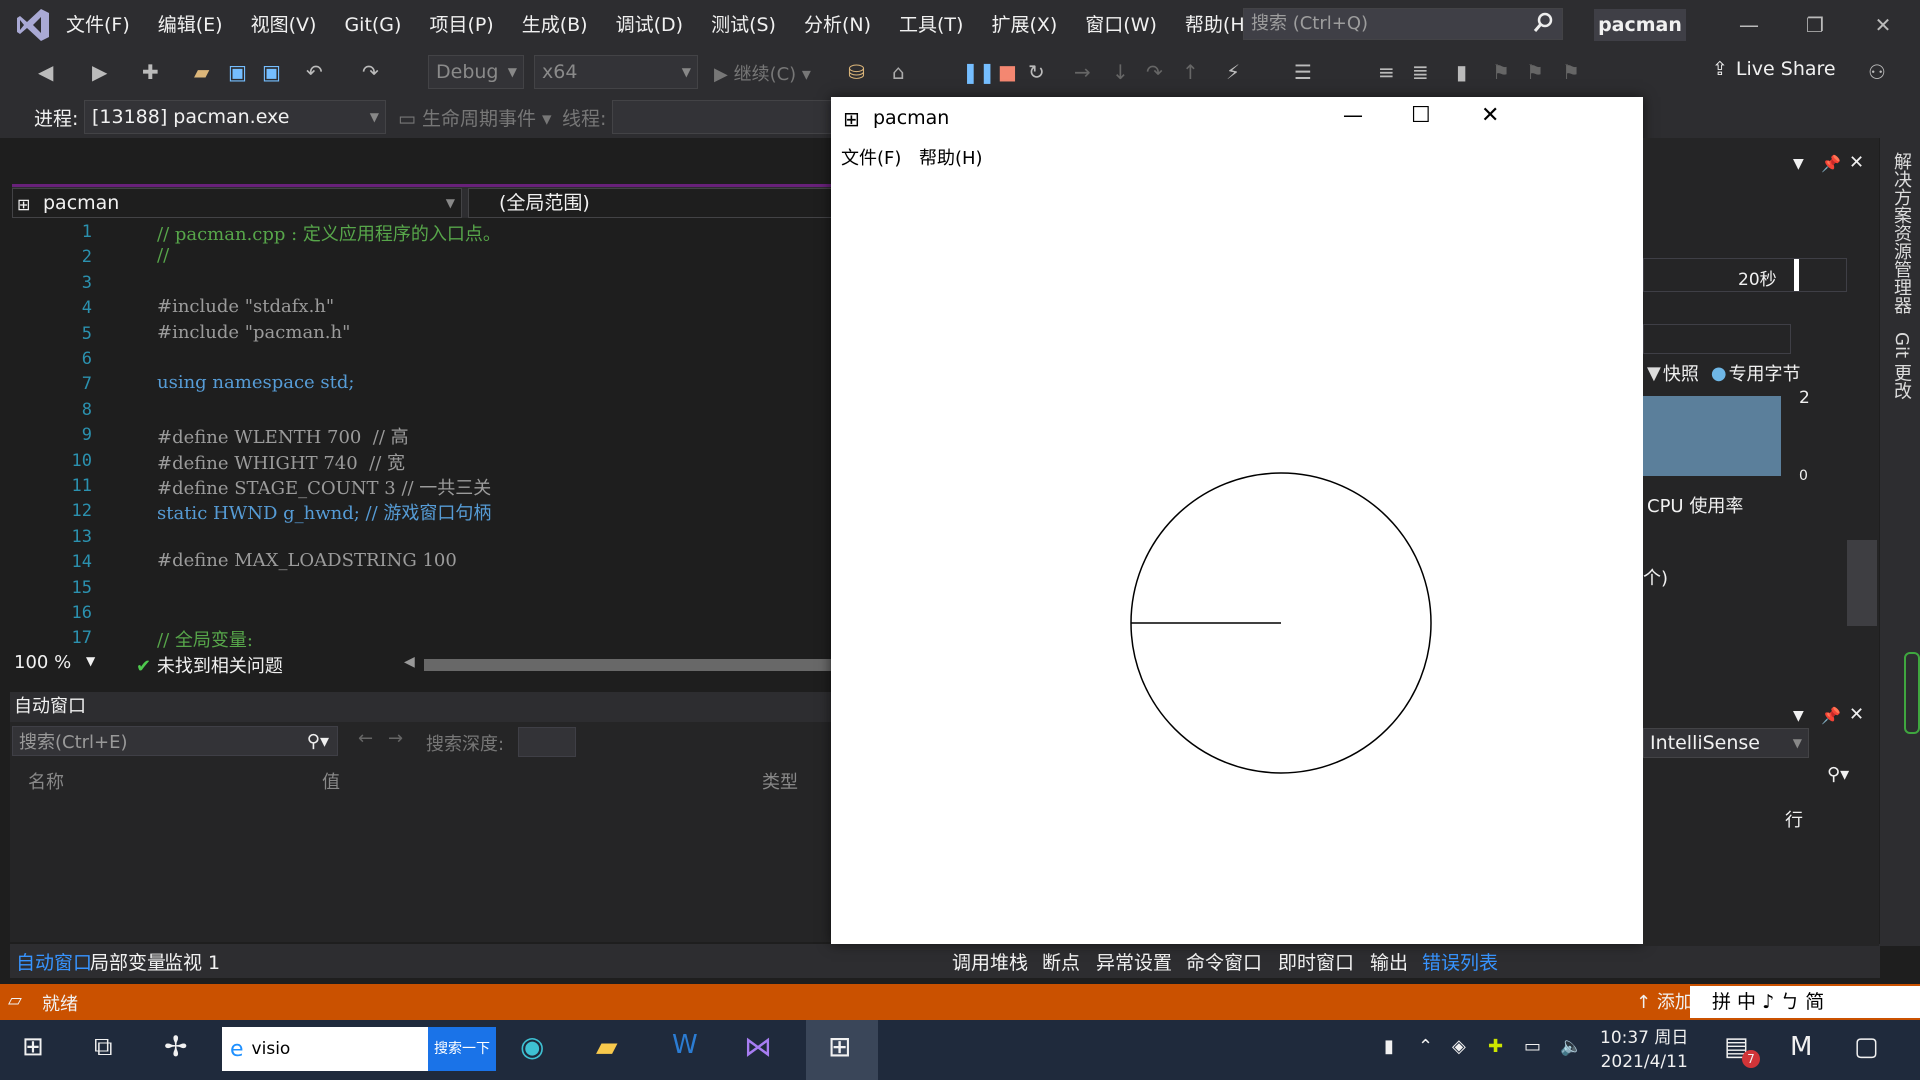 This screenshot has height=1080, width=1920. What do you see at coordinates (235, 117) in the screenshot?
I see `process-select: [13188] pacman.exe ▼` at bounding box center [235, 117].